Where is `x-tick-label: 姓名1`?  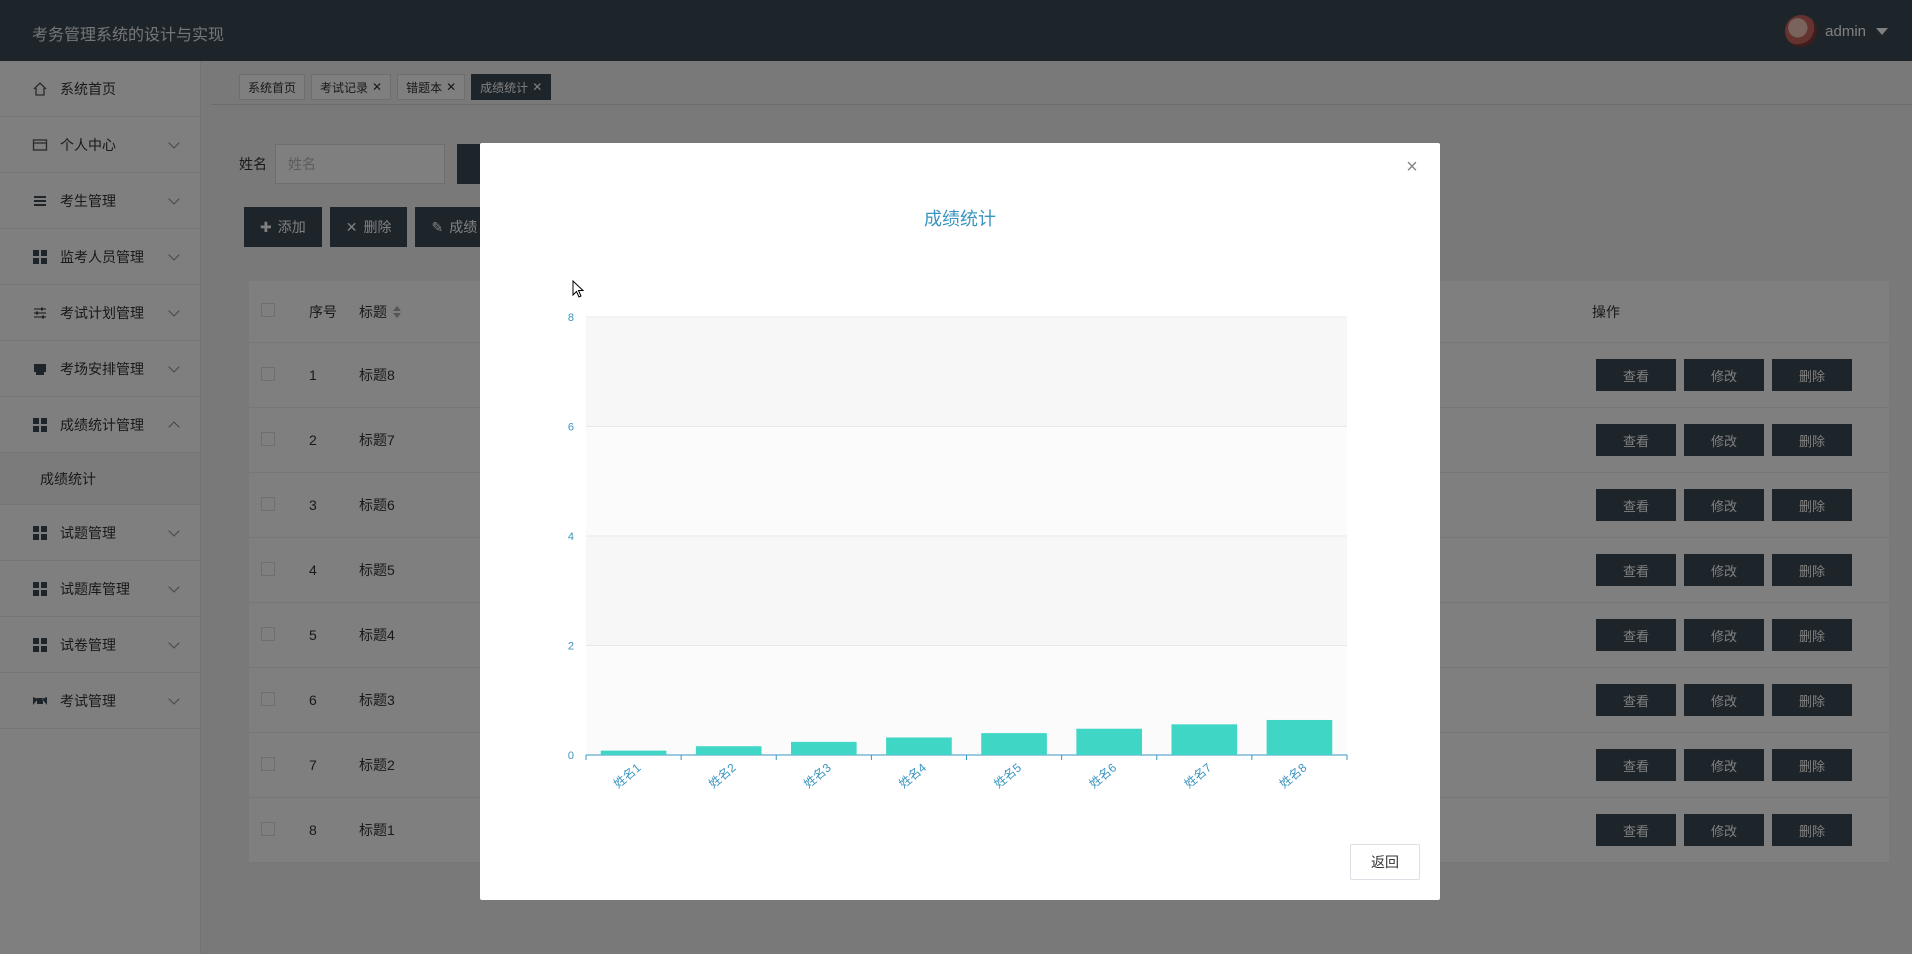
x-tick-label: 姓名1 is located at coordinates (626, 775).